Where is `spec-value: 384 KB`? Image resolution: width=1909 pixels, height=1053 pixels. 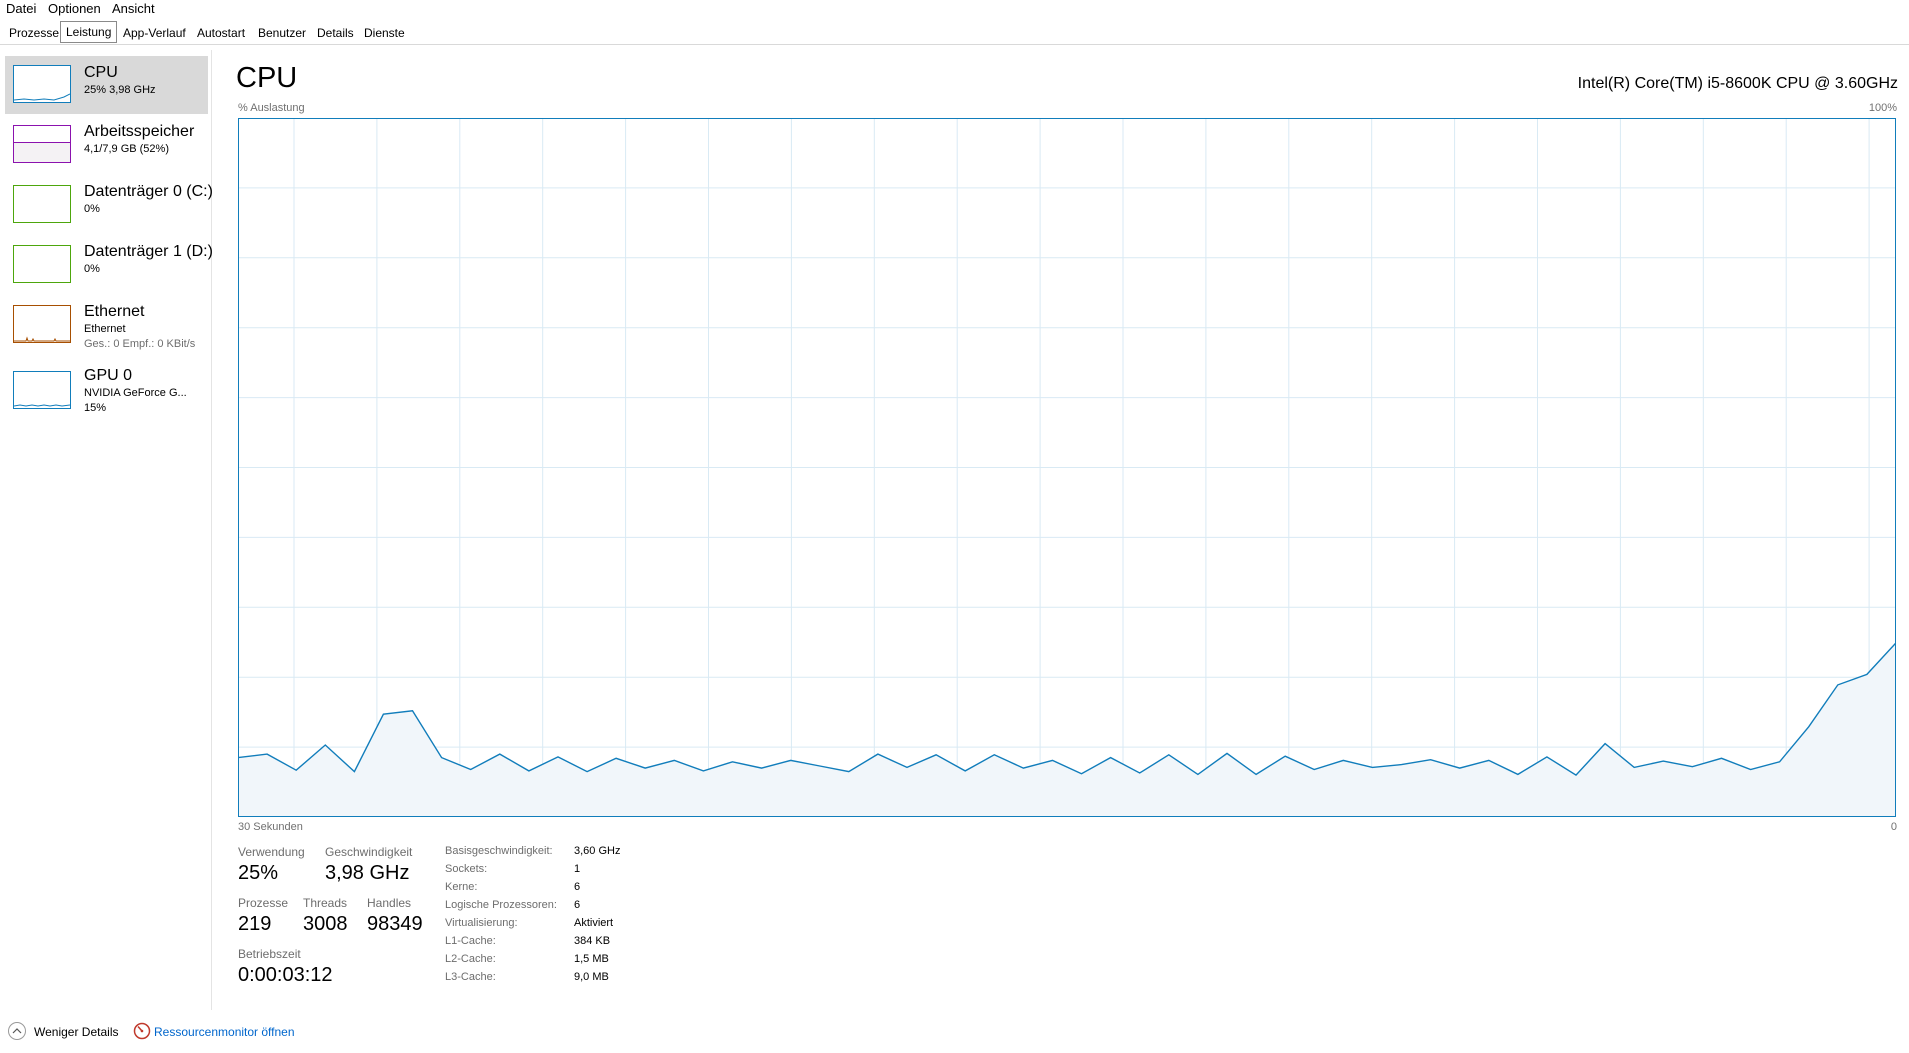 spec-value: 384 KB is located at coordinates (592, 941).